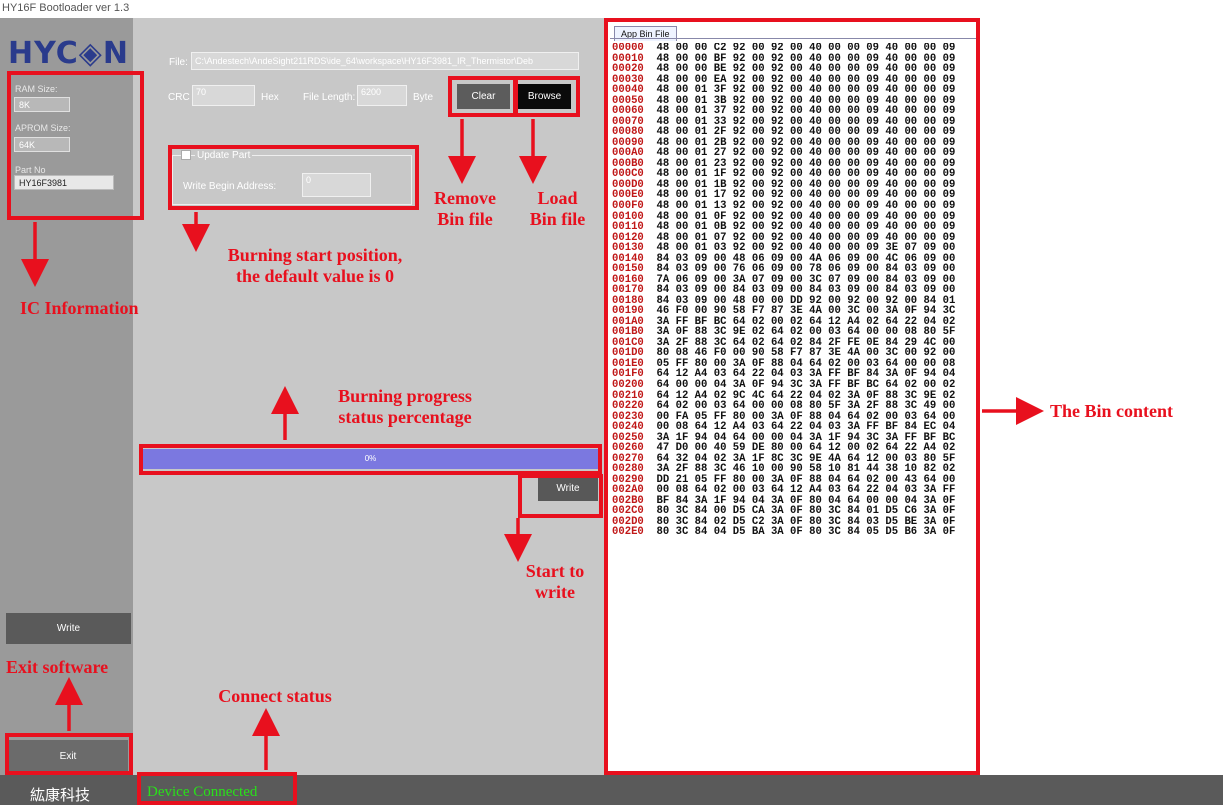  Describe the element at coordinates (1112, 411) in the screenshot. I see `annotation-bin-content: The Bin content` at that location.